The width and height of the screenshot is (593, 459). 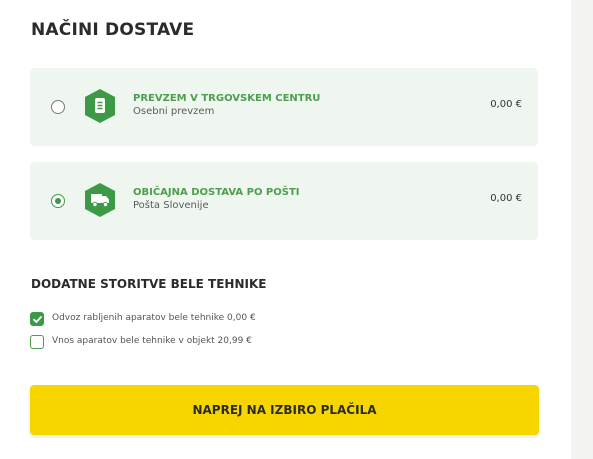 What do you see at coordinates (100, 200) in the screenshot?
I see `delivery-truck-icon` at bounding box center [100, 200].